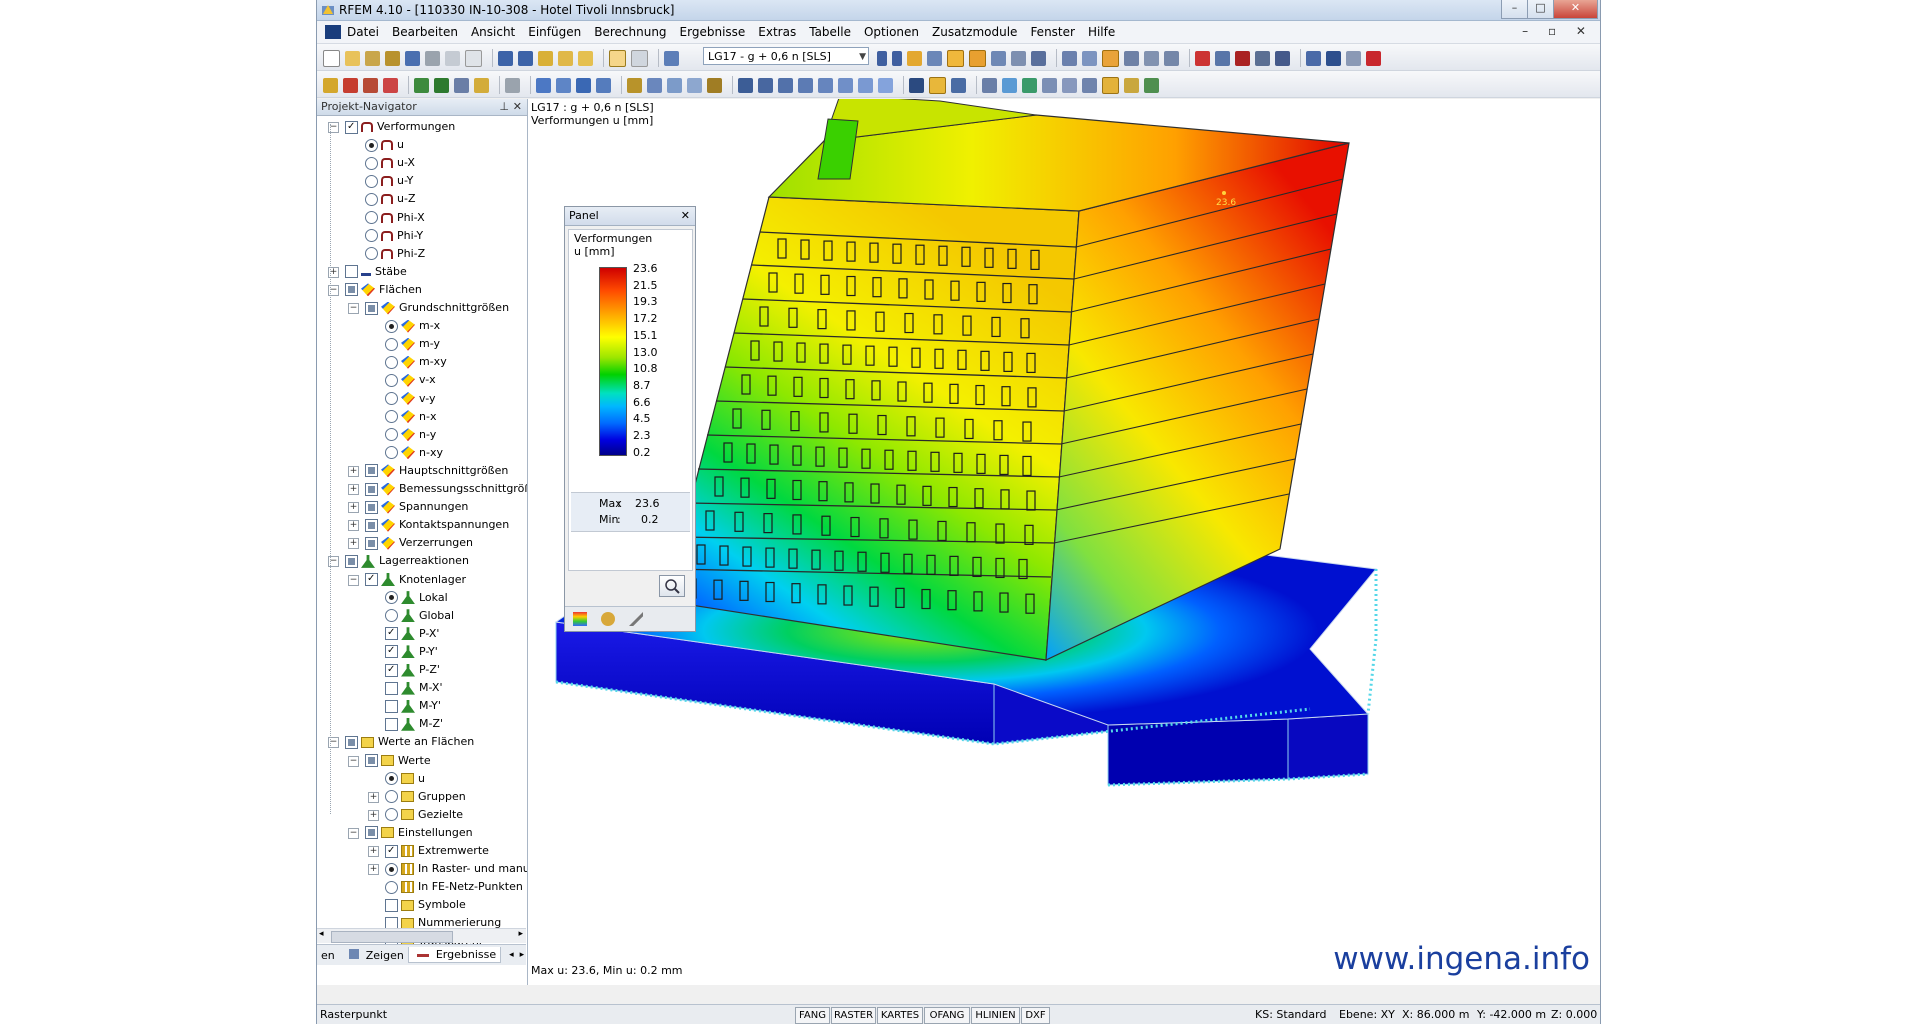  I want to click on tree-item: − Einstellungen, so click(410, 833).